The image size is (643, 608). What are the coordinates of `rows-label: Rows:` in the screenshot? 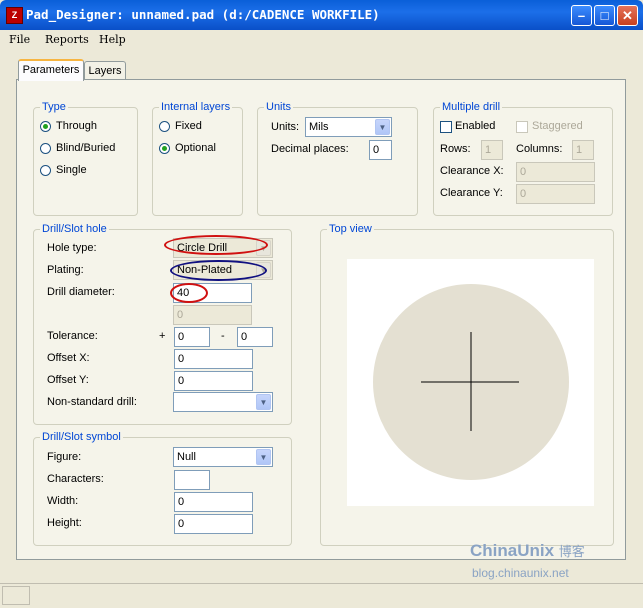 It's located at (455, 149).